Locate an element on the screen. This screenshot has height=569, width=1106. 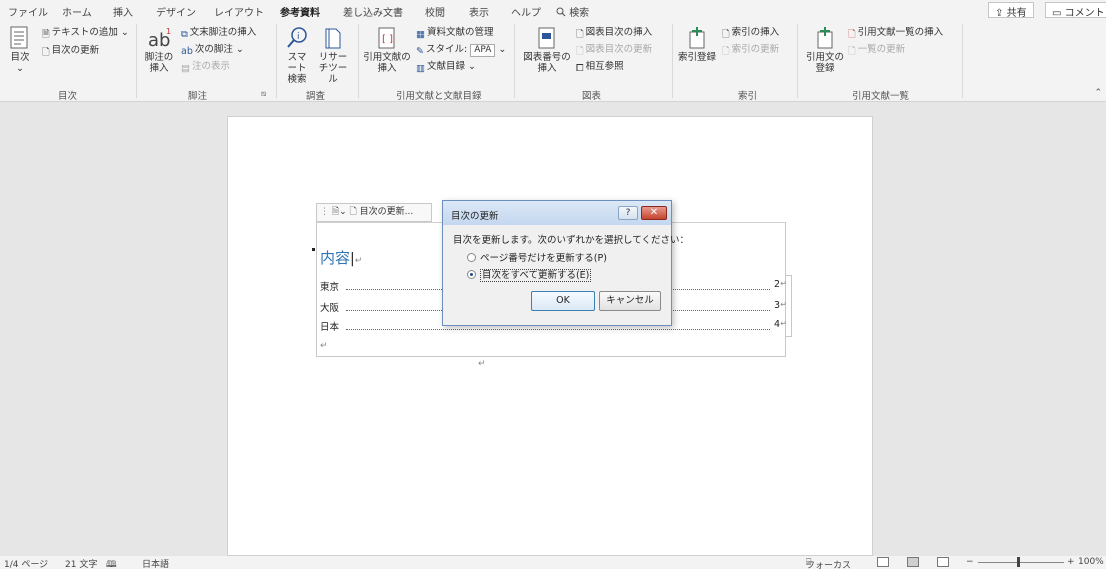
footnote-dialog-launcher-icon: ⧅ is located at coordinates (263, 94).